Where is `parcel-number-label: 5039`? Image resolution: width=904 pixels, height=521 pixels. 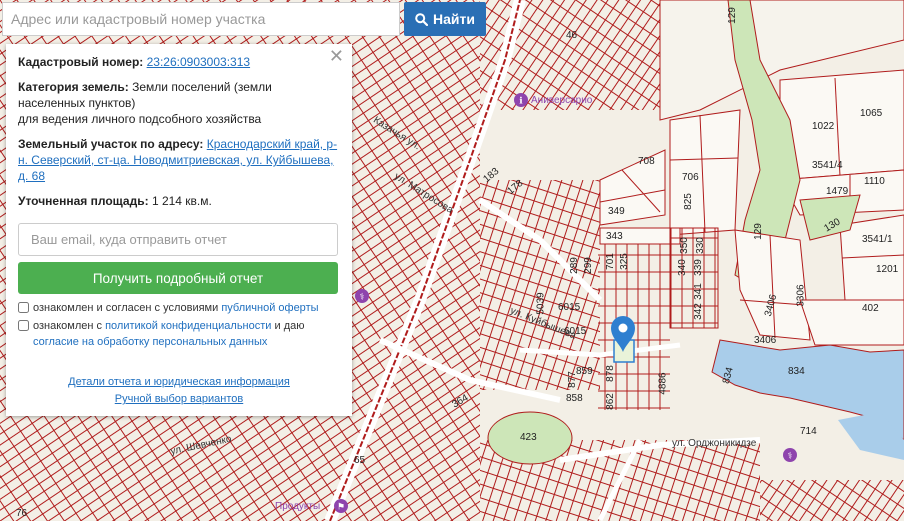
parcel-number-label: 5039 is located at coordinates (541, 303).